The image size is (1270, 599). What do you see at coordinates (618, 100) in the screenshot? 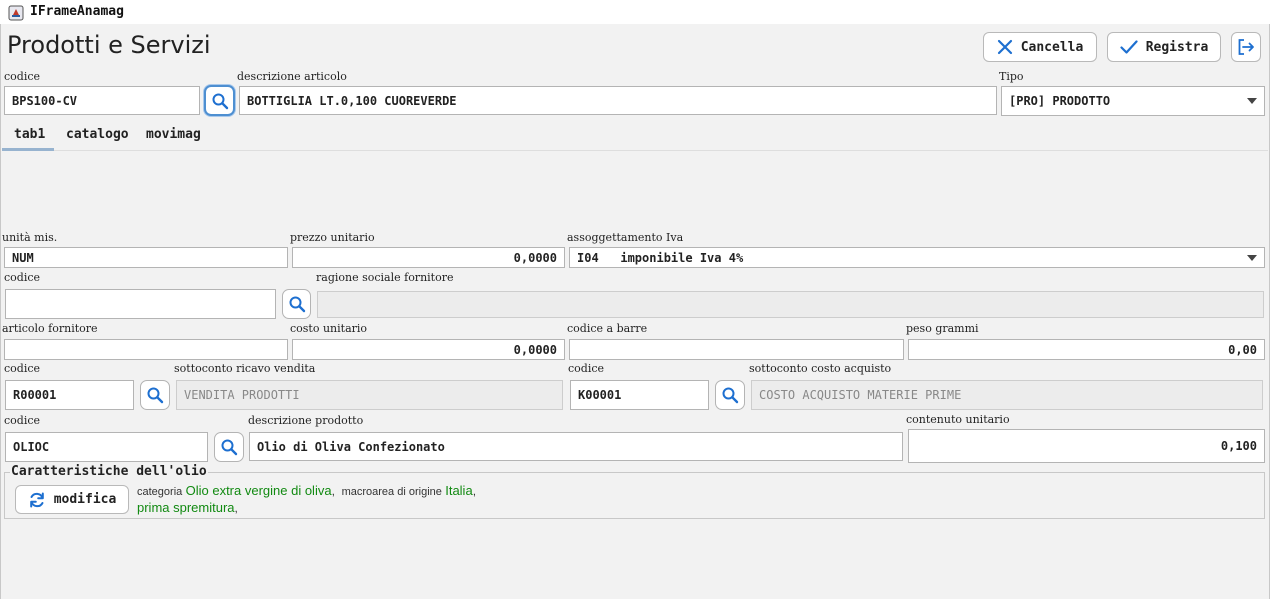
I see `descrizione-field: BOTTIGLIA LT.0,100 CUOREVERDE` at bounding box center [618, 100].